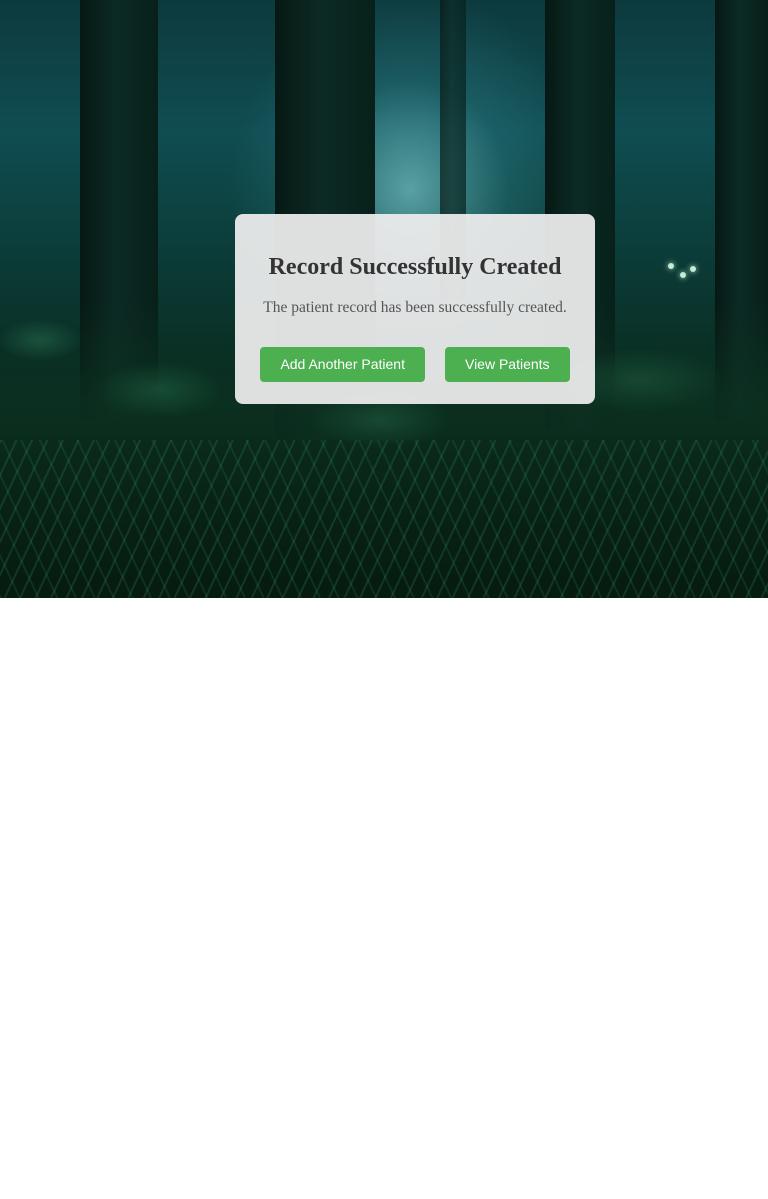  I want to click on view-patients-button: View Patients, so click(507, 364).